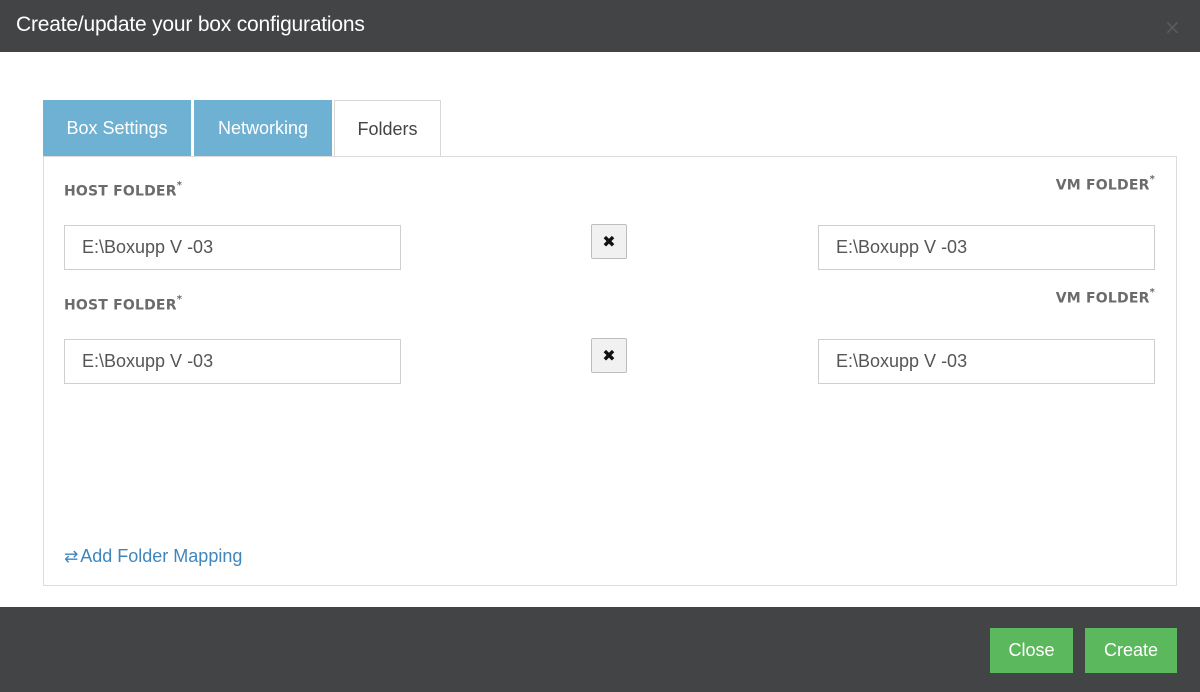 The image size is (1200, 692). What do you see at coordinates (263, 128) in the screenshot?
I see `tab-networking: Networking` at bounding box center [263, 128].